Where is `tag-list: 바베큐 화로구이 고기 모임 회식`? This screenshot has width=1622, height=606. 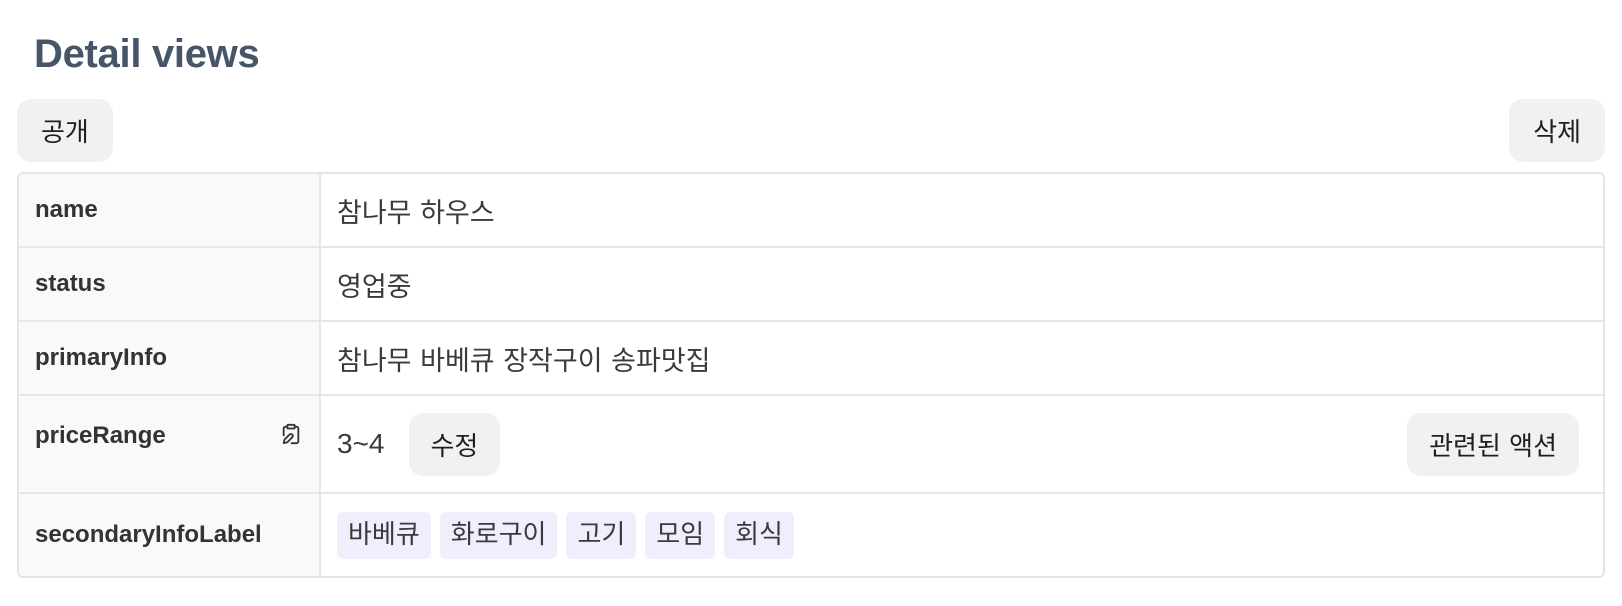 tag-list: 바베큐 화로구이 고기 모임 회식 is located at coordinates (565, 535).